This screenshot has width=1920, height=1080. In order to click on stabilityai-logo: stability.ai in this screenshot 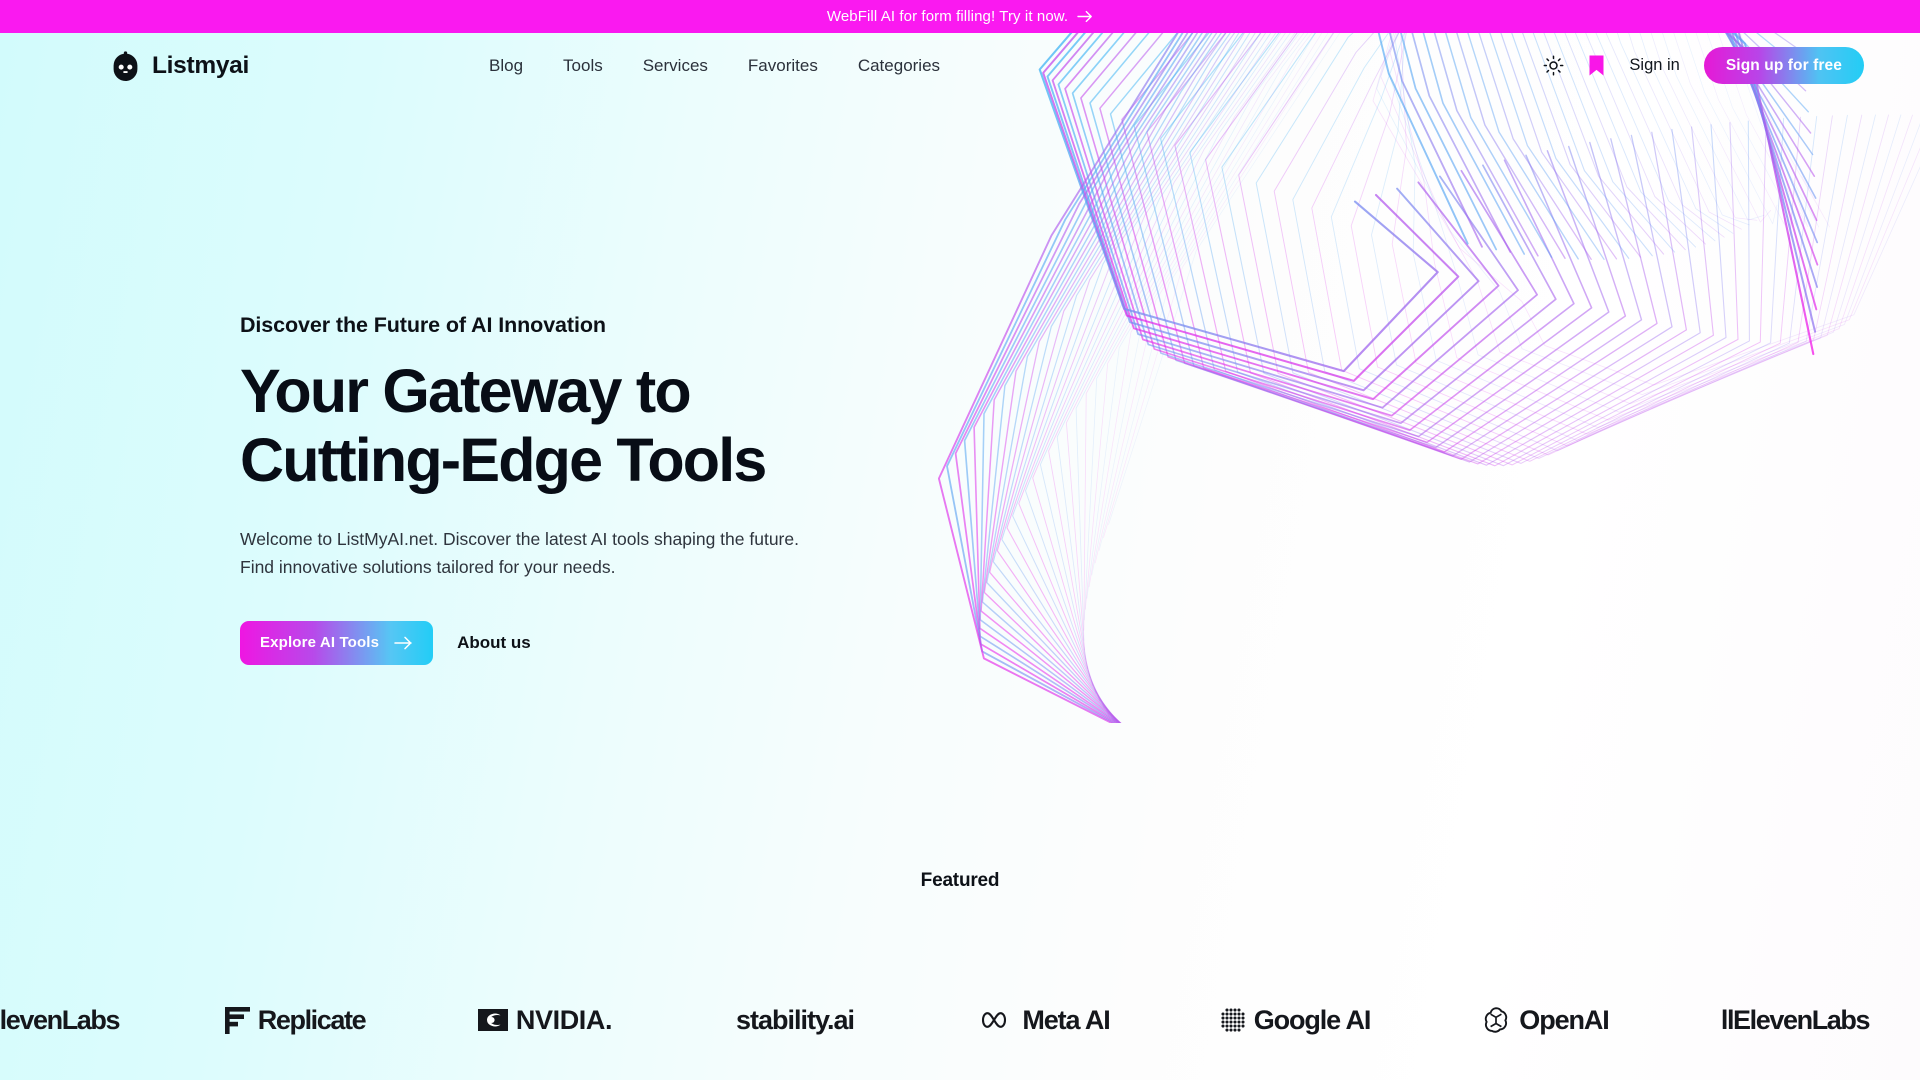, I will do `click(795, 1019)`.